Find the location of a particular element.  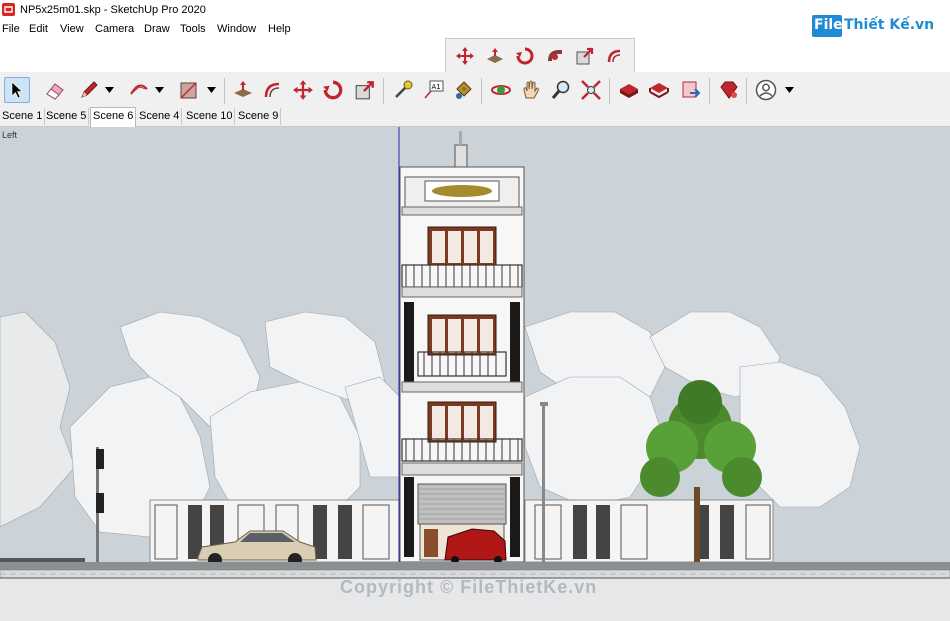

extension-warehouse-icon is located at coordinates (659, 91).